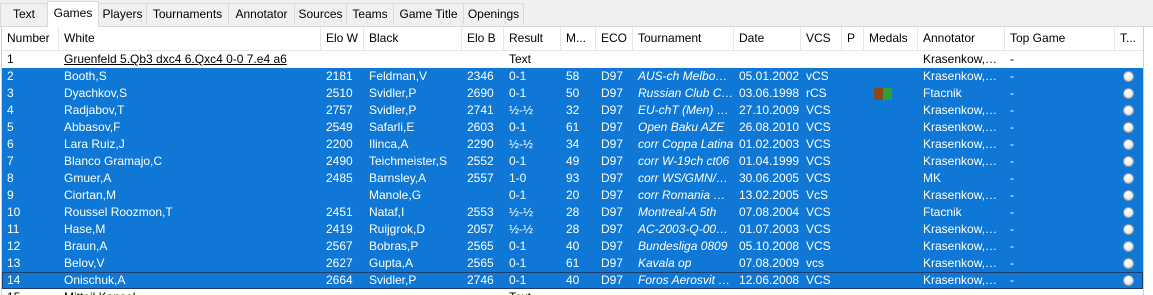  Describe the element at coordinates (681, 127) in the screenshot. I see `cell-tournament: Open Baku AZE` at that location.